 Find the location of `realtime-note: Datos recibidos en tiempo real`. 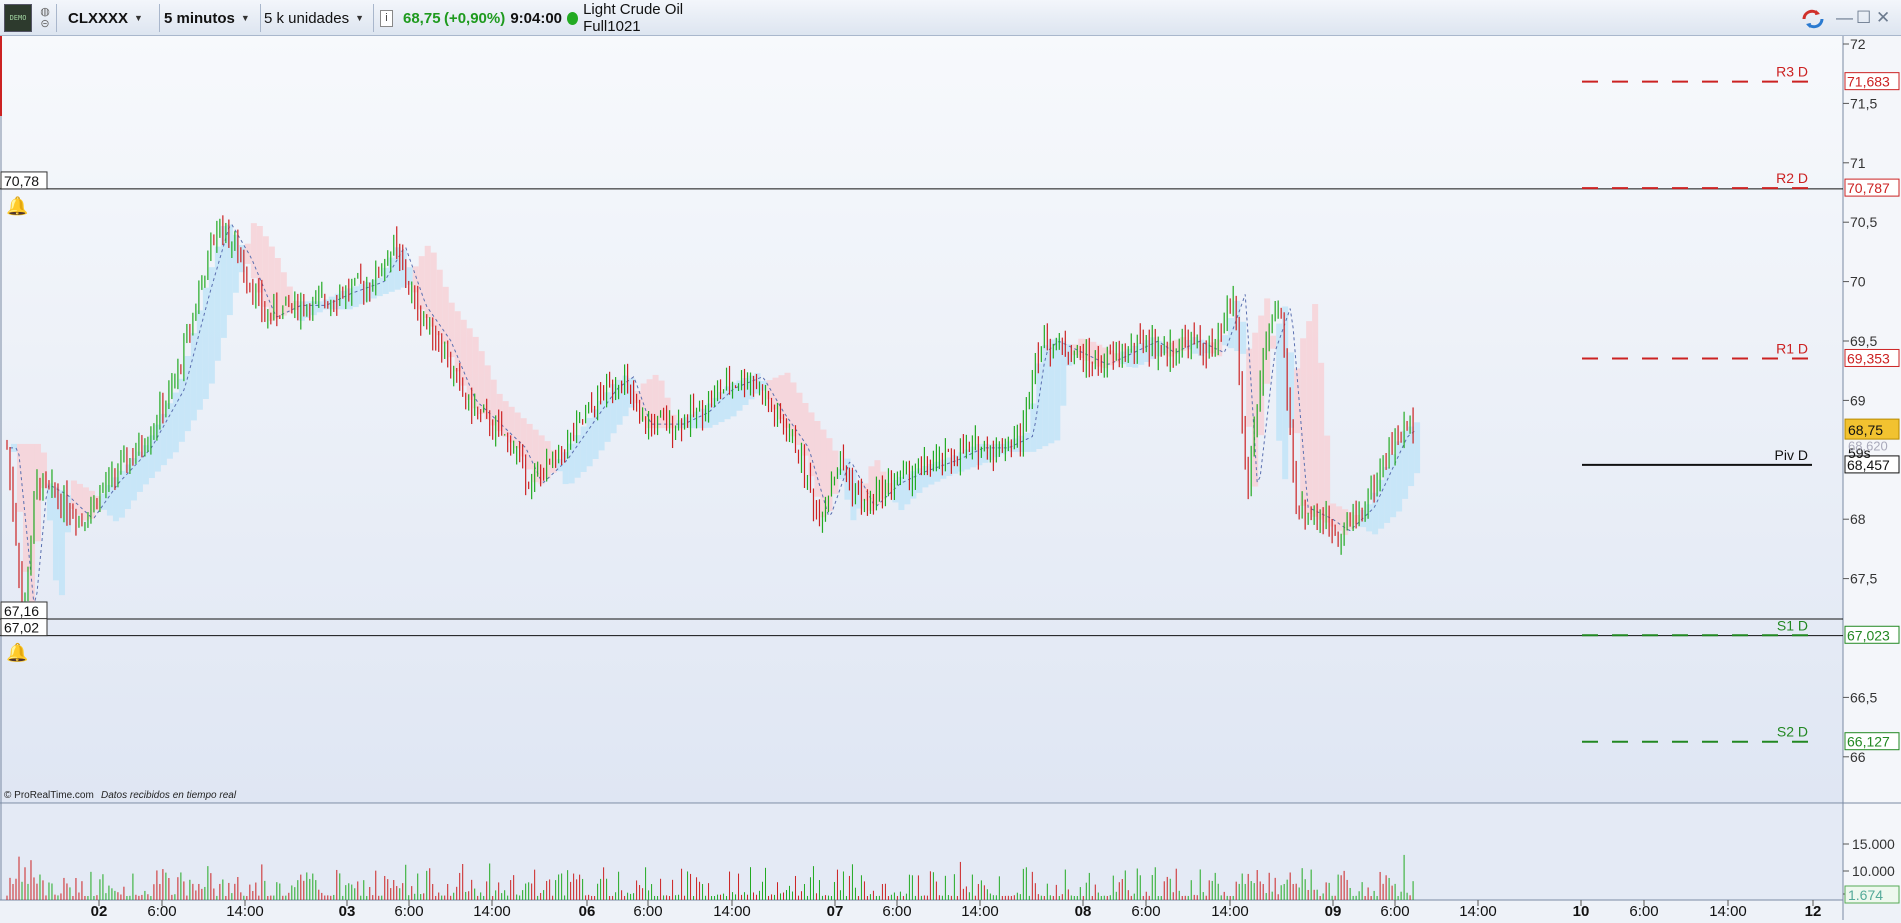

realtime-note: Datos recibidos en tiempo real is located at coordinates (169, 795).